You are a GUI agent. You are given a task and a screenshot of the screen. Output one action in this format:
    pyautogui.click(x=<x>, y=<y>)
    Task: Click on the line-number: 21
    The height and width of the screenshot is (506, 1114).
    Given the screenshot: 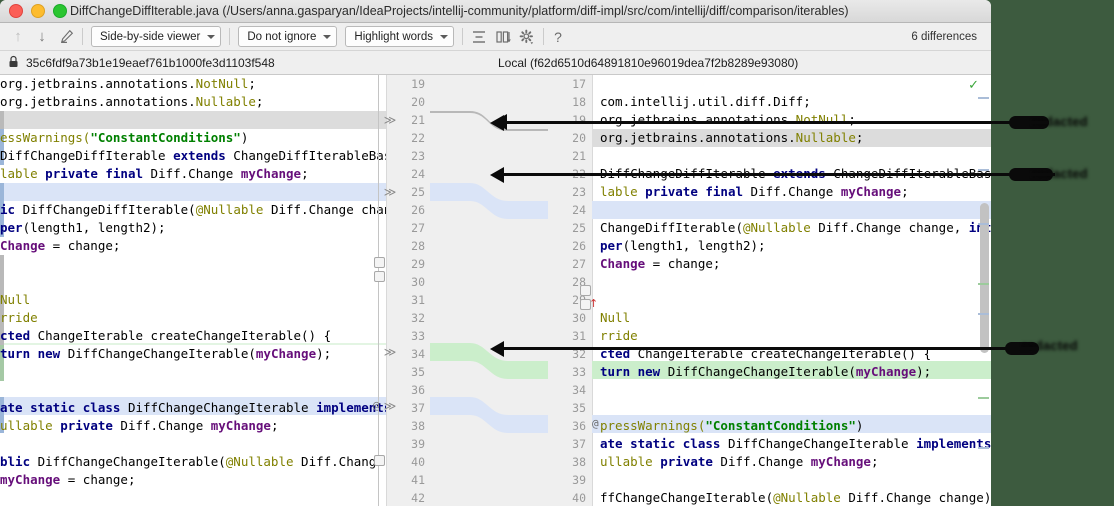 What is the action you would take?
    pyautogui.click(x=418, y=120)
    